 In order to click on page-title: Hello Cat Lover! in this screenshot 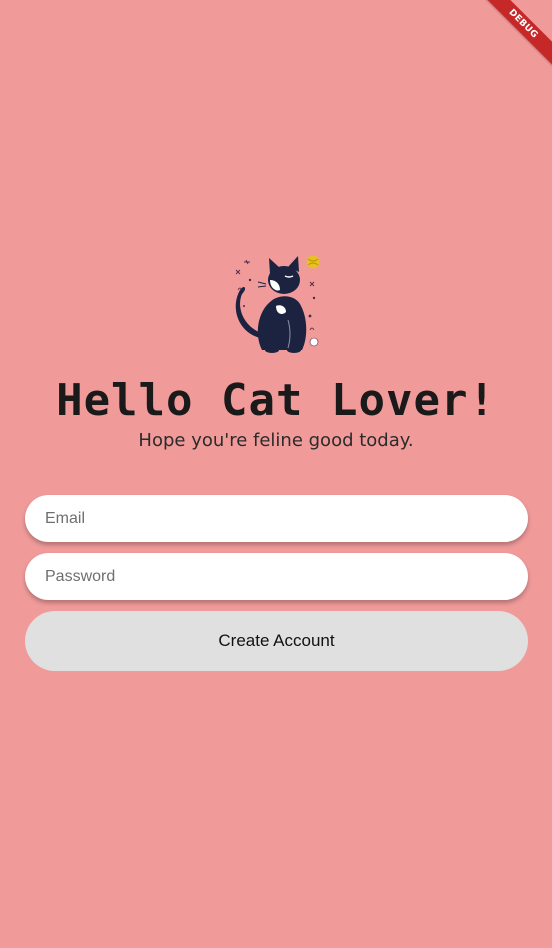, I will do `click(276, 400)`.